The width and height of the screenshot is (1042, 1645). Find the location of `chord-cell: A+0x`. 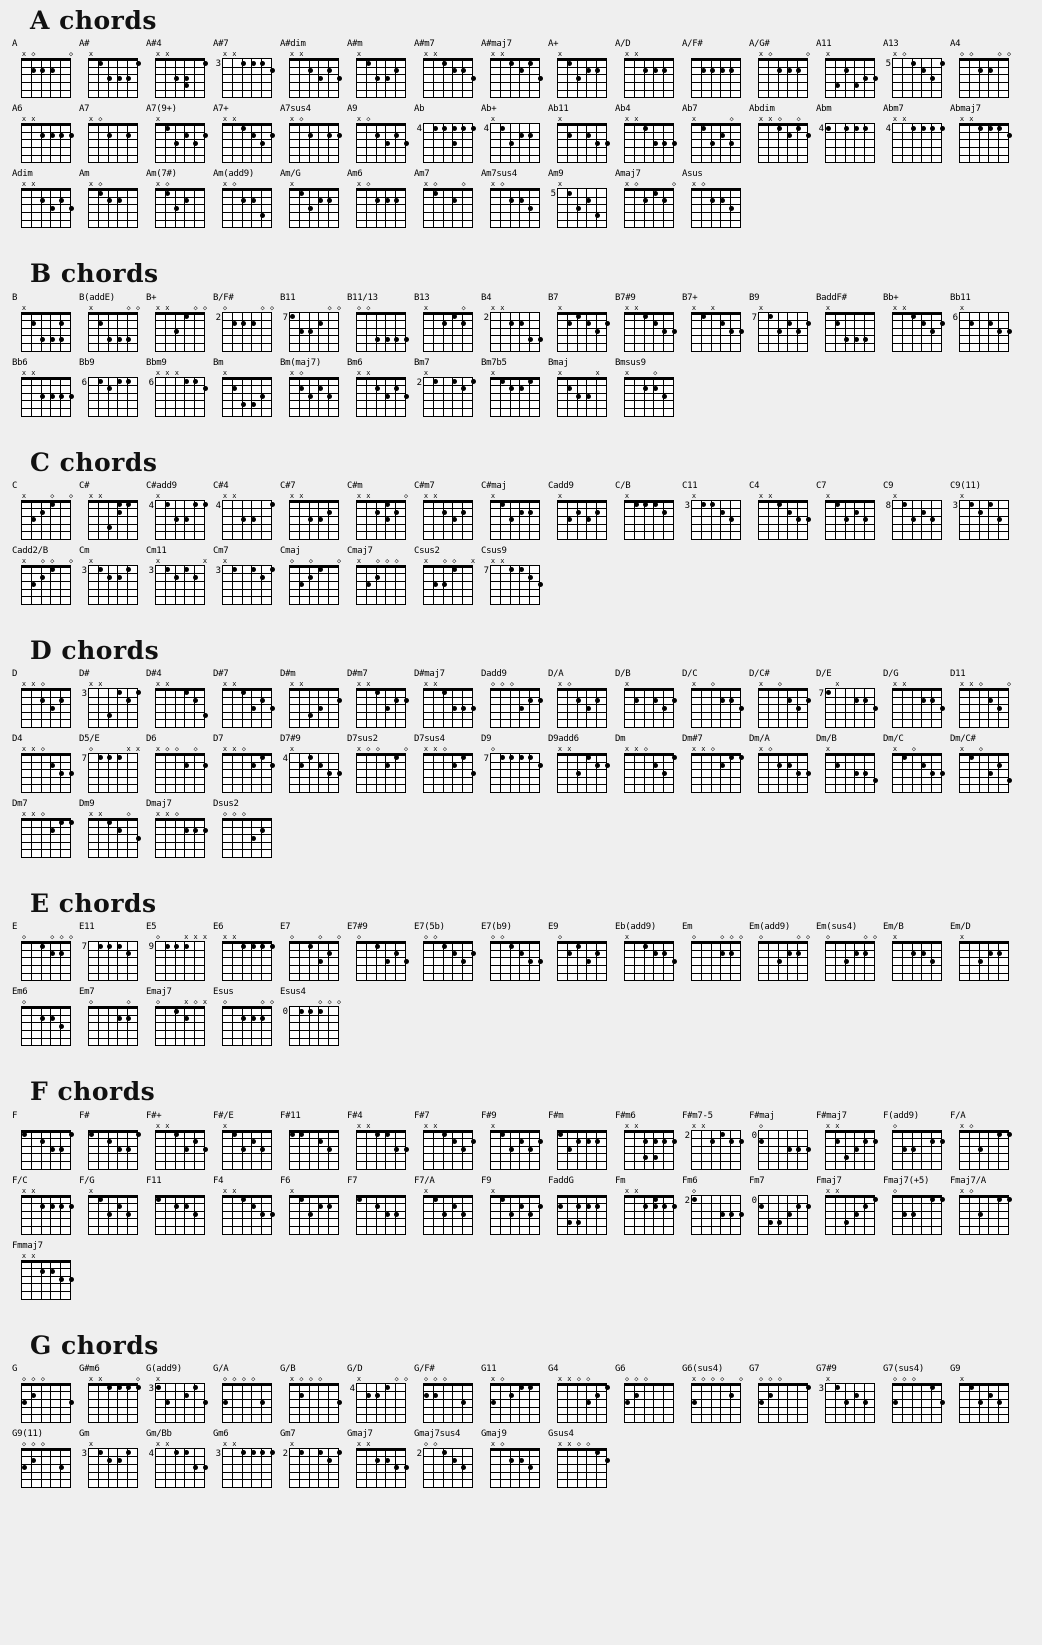

chord-cell: A+0x is located at coordinates (581, 72).